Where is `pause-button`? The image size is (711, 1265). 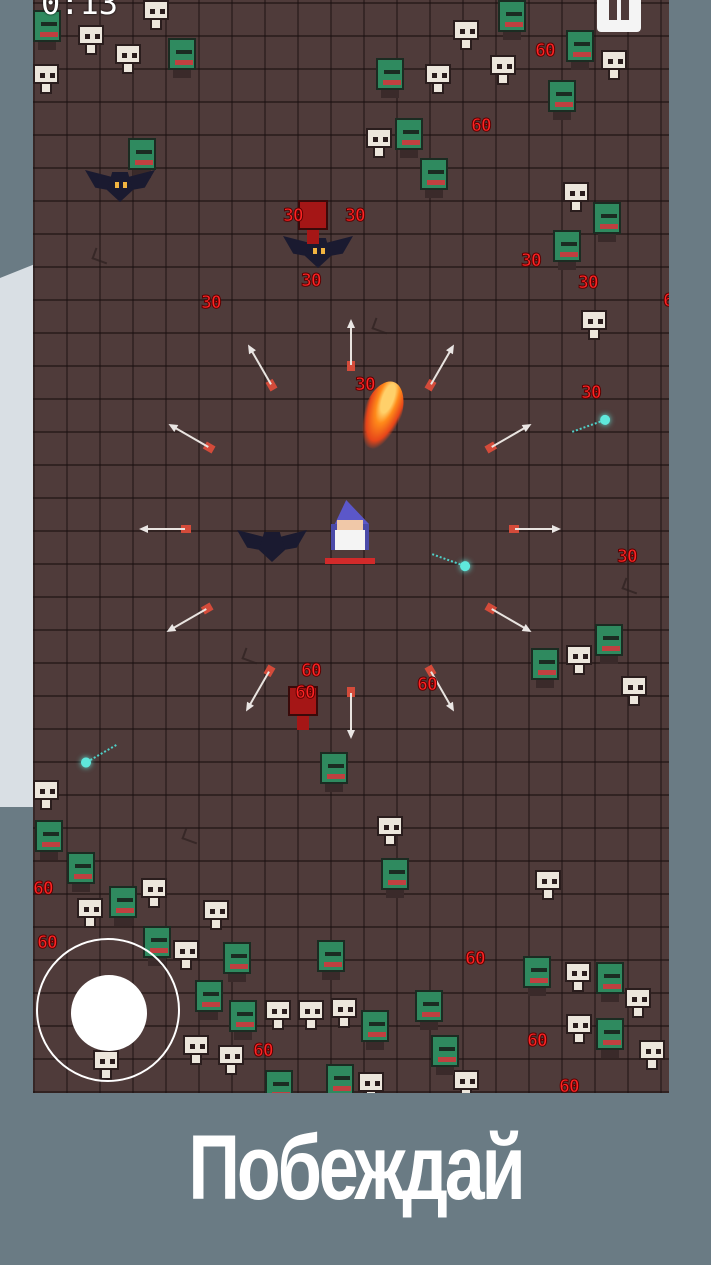 pause-button is located at coordinates (619, 16).